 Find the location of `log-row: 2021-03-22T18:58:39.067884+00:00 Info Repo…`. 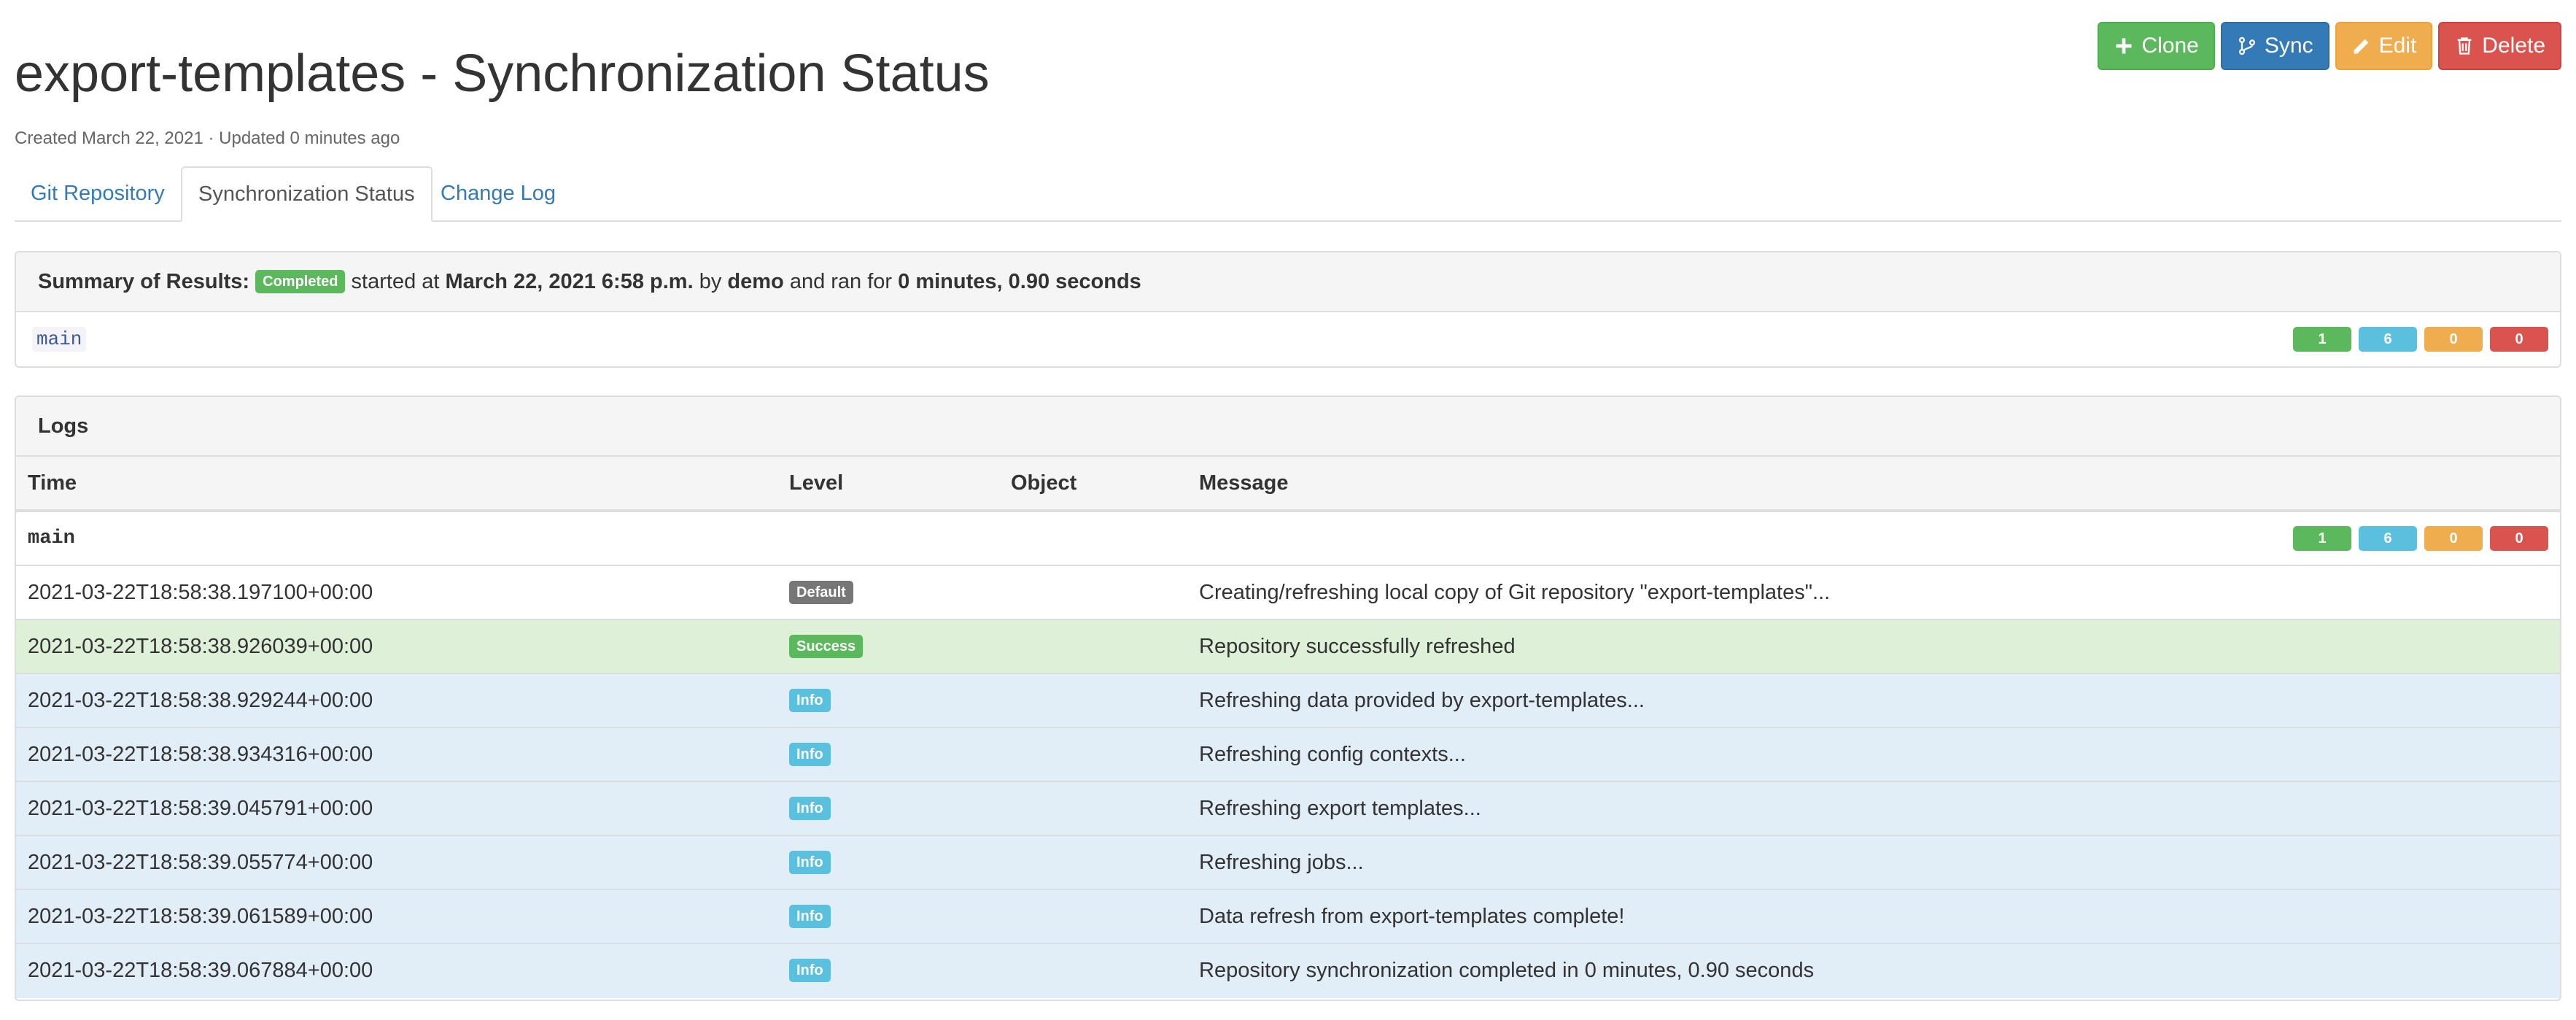

log-row: 2021-03-22T18:58:39.067884+00:00 Info Repo… is located at coordinates (1288, 971).